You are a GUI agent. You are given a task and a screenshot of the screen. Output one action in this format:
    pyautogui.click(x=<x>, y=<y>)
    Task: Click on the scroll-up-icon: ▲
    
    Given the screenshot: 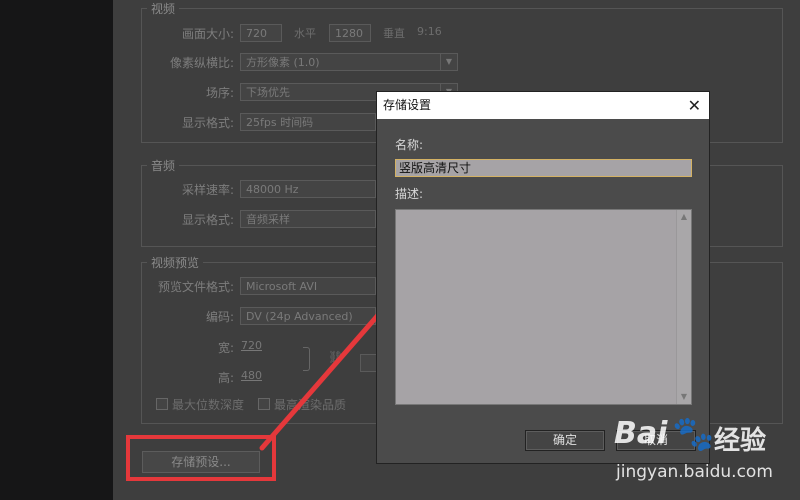 What is the action you would take?
    pyautogui.click(x=684, y=217)
    